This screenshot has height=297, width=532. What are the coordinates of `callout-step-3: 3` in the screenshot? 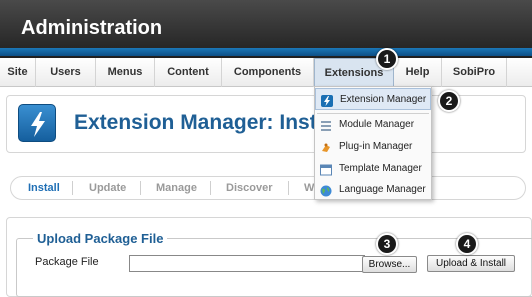 It's located at (387, 244).